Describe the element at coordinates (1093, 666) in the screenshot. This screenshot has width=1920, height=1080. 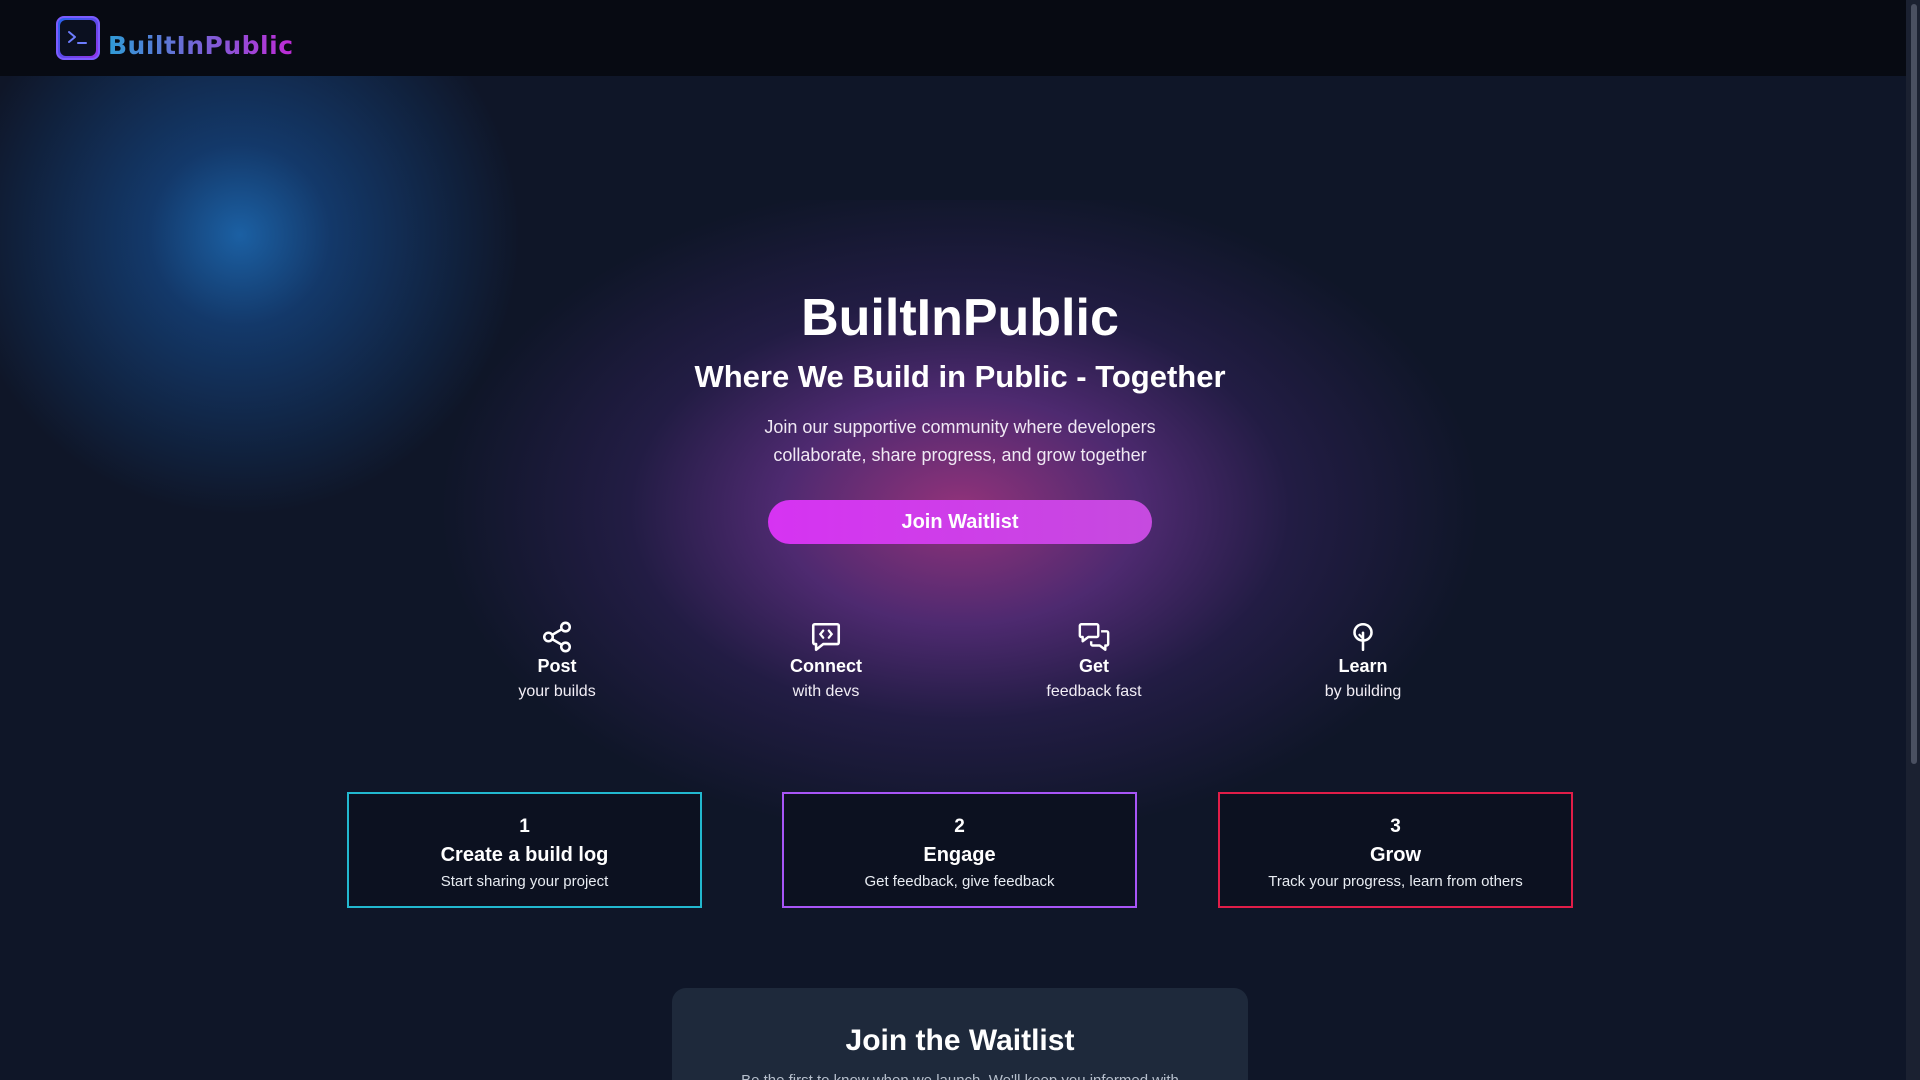
I see `feature-title: Get` at that location.